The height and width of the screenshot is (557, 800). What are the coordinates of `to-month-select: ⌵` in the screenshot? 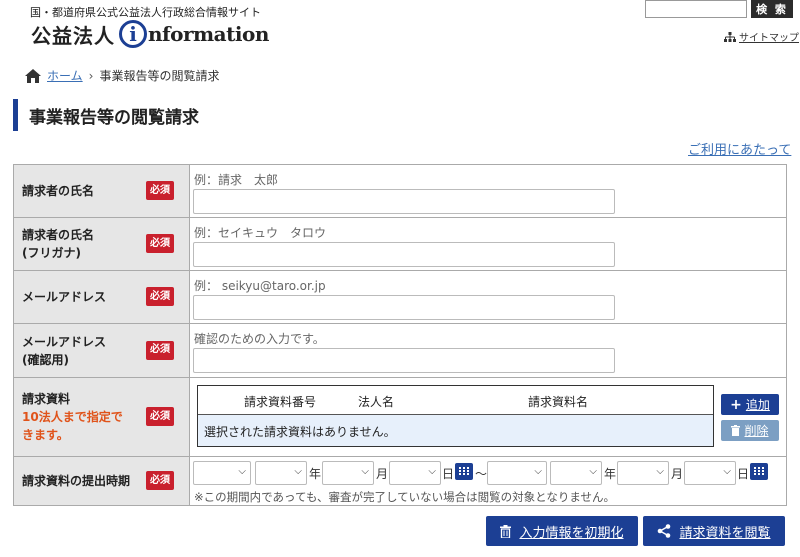 It's located at (643, 473).